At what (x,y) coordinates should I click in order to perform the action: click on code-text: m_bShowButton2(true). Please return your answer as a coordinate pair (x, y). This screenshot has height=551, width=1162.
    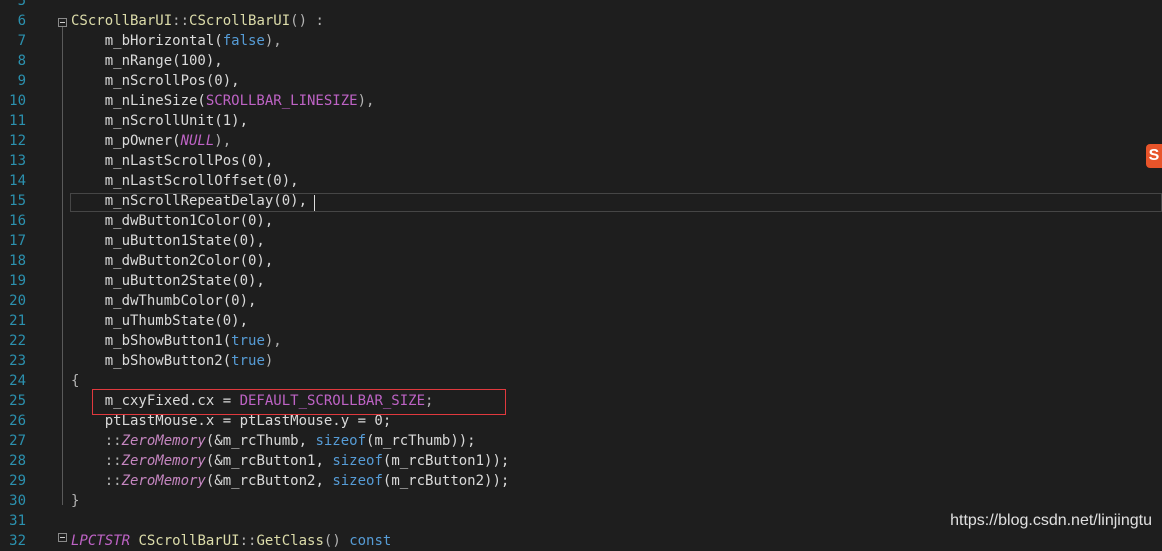
    Looking at the image, I should click on (172, 361).